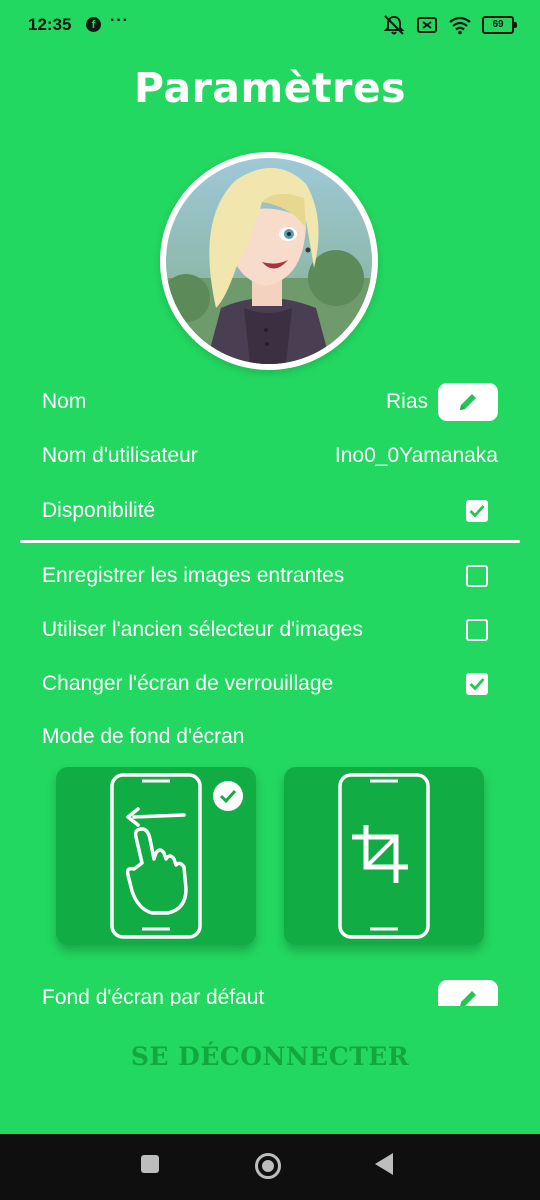  I want to click on status-time: 12:35, so click(50, 24).